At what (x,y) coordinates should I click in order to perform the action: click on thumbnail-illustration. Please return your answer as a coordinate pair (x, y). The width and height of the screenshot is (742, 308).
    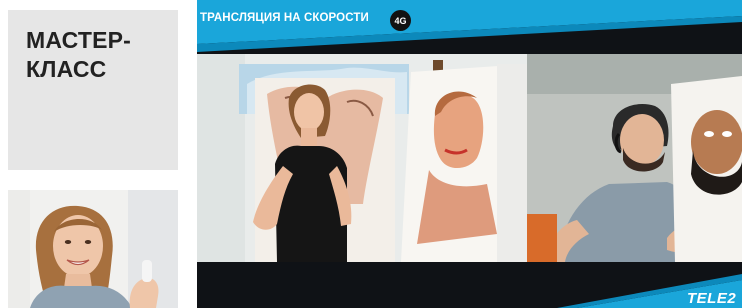
    Looking at the image, I should click on (93, 249).